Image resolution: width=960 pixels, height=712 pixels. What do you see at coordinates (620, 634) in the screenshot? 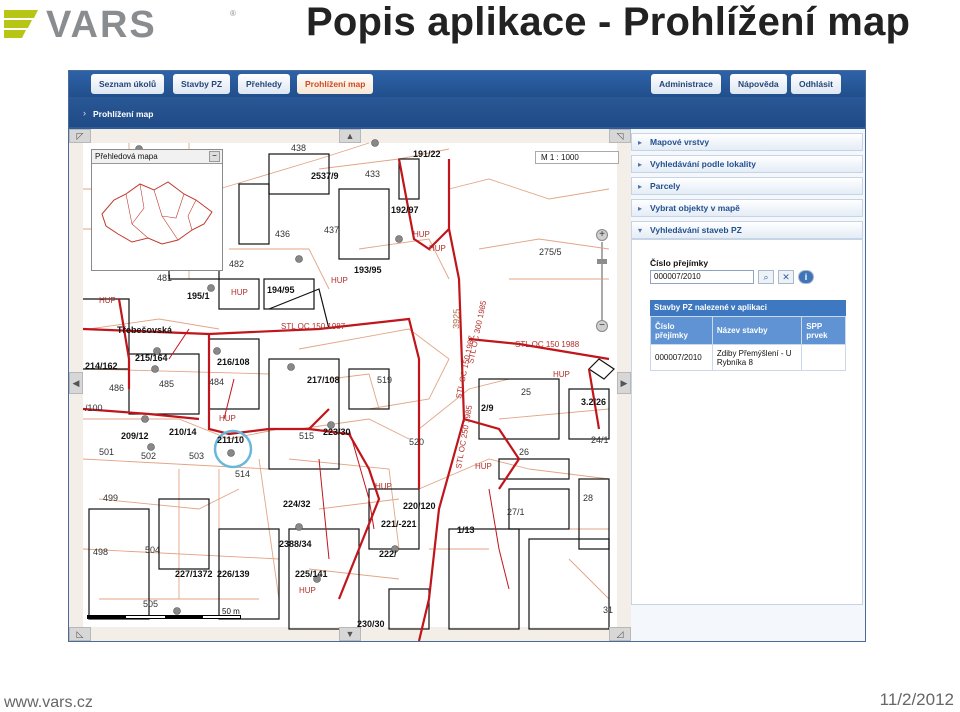
I see `pan-southeast-icon: ◿` at bounding box center [620, 634].